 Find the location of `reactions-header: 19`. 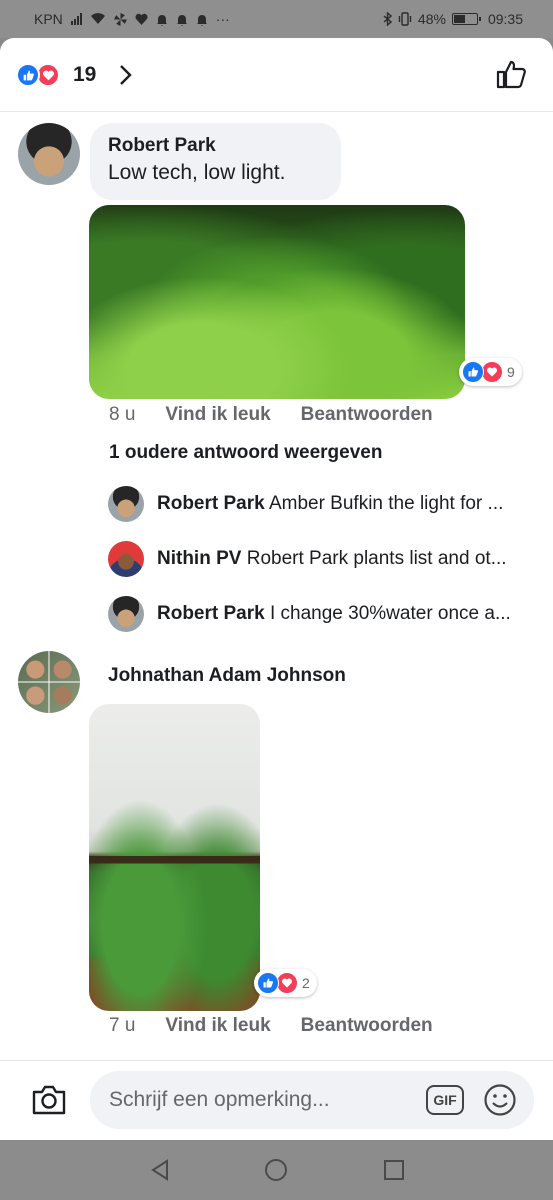

reactions-header: 19 is located at coordinates (276, 75).